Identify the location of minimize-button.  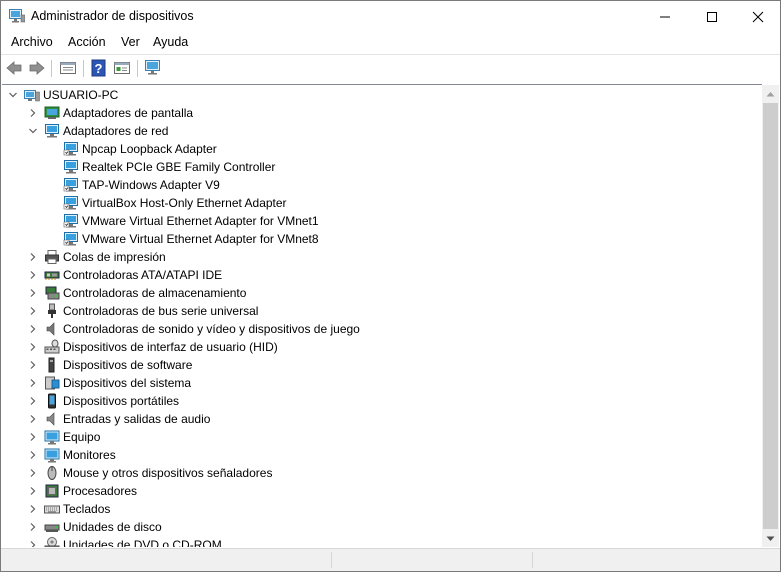
(665, 16).